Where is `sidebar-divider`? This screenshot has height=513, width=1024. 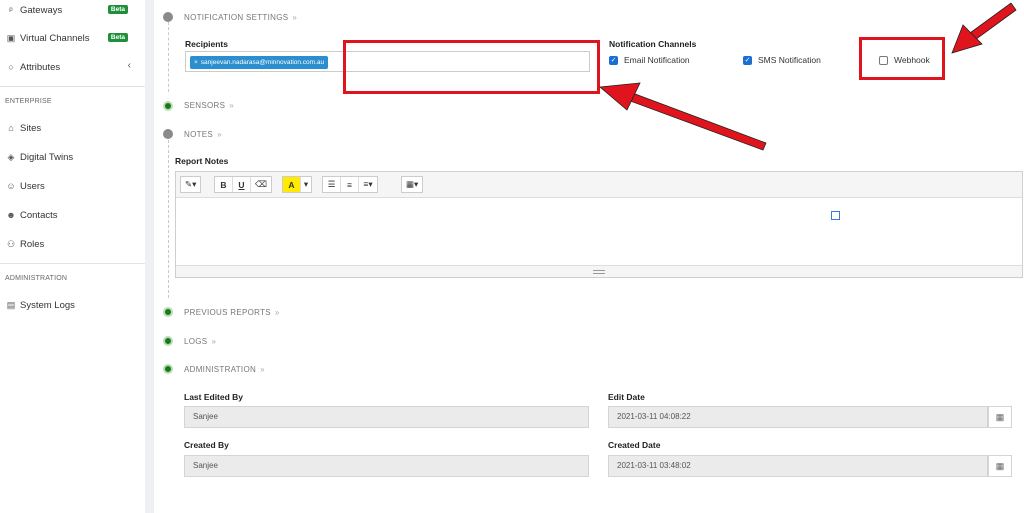
sidebar-divider is located at coordinates (149, 256).